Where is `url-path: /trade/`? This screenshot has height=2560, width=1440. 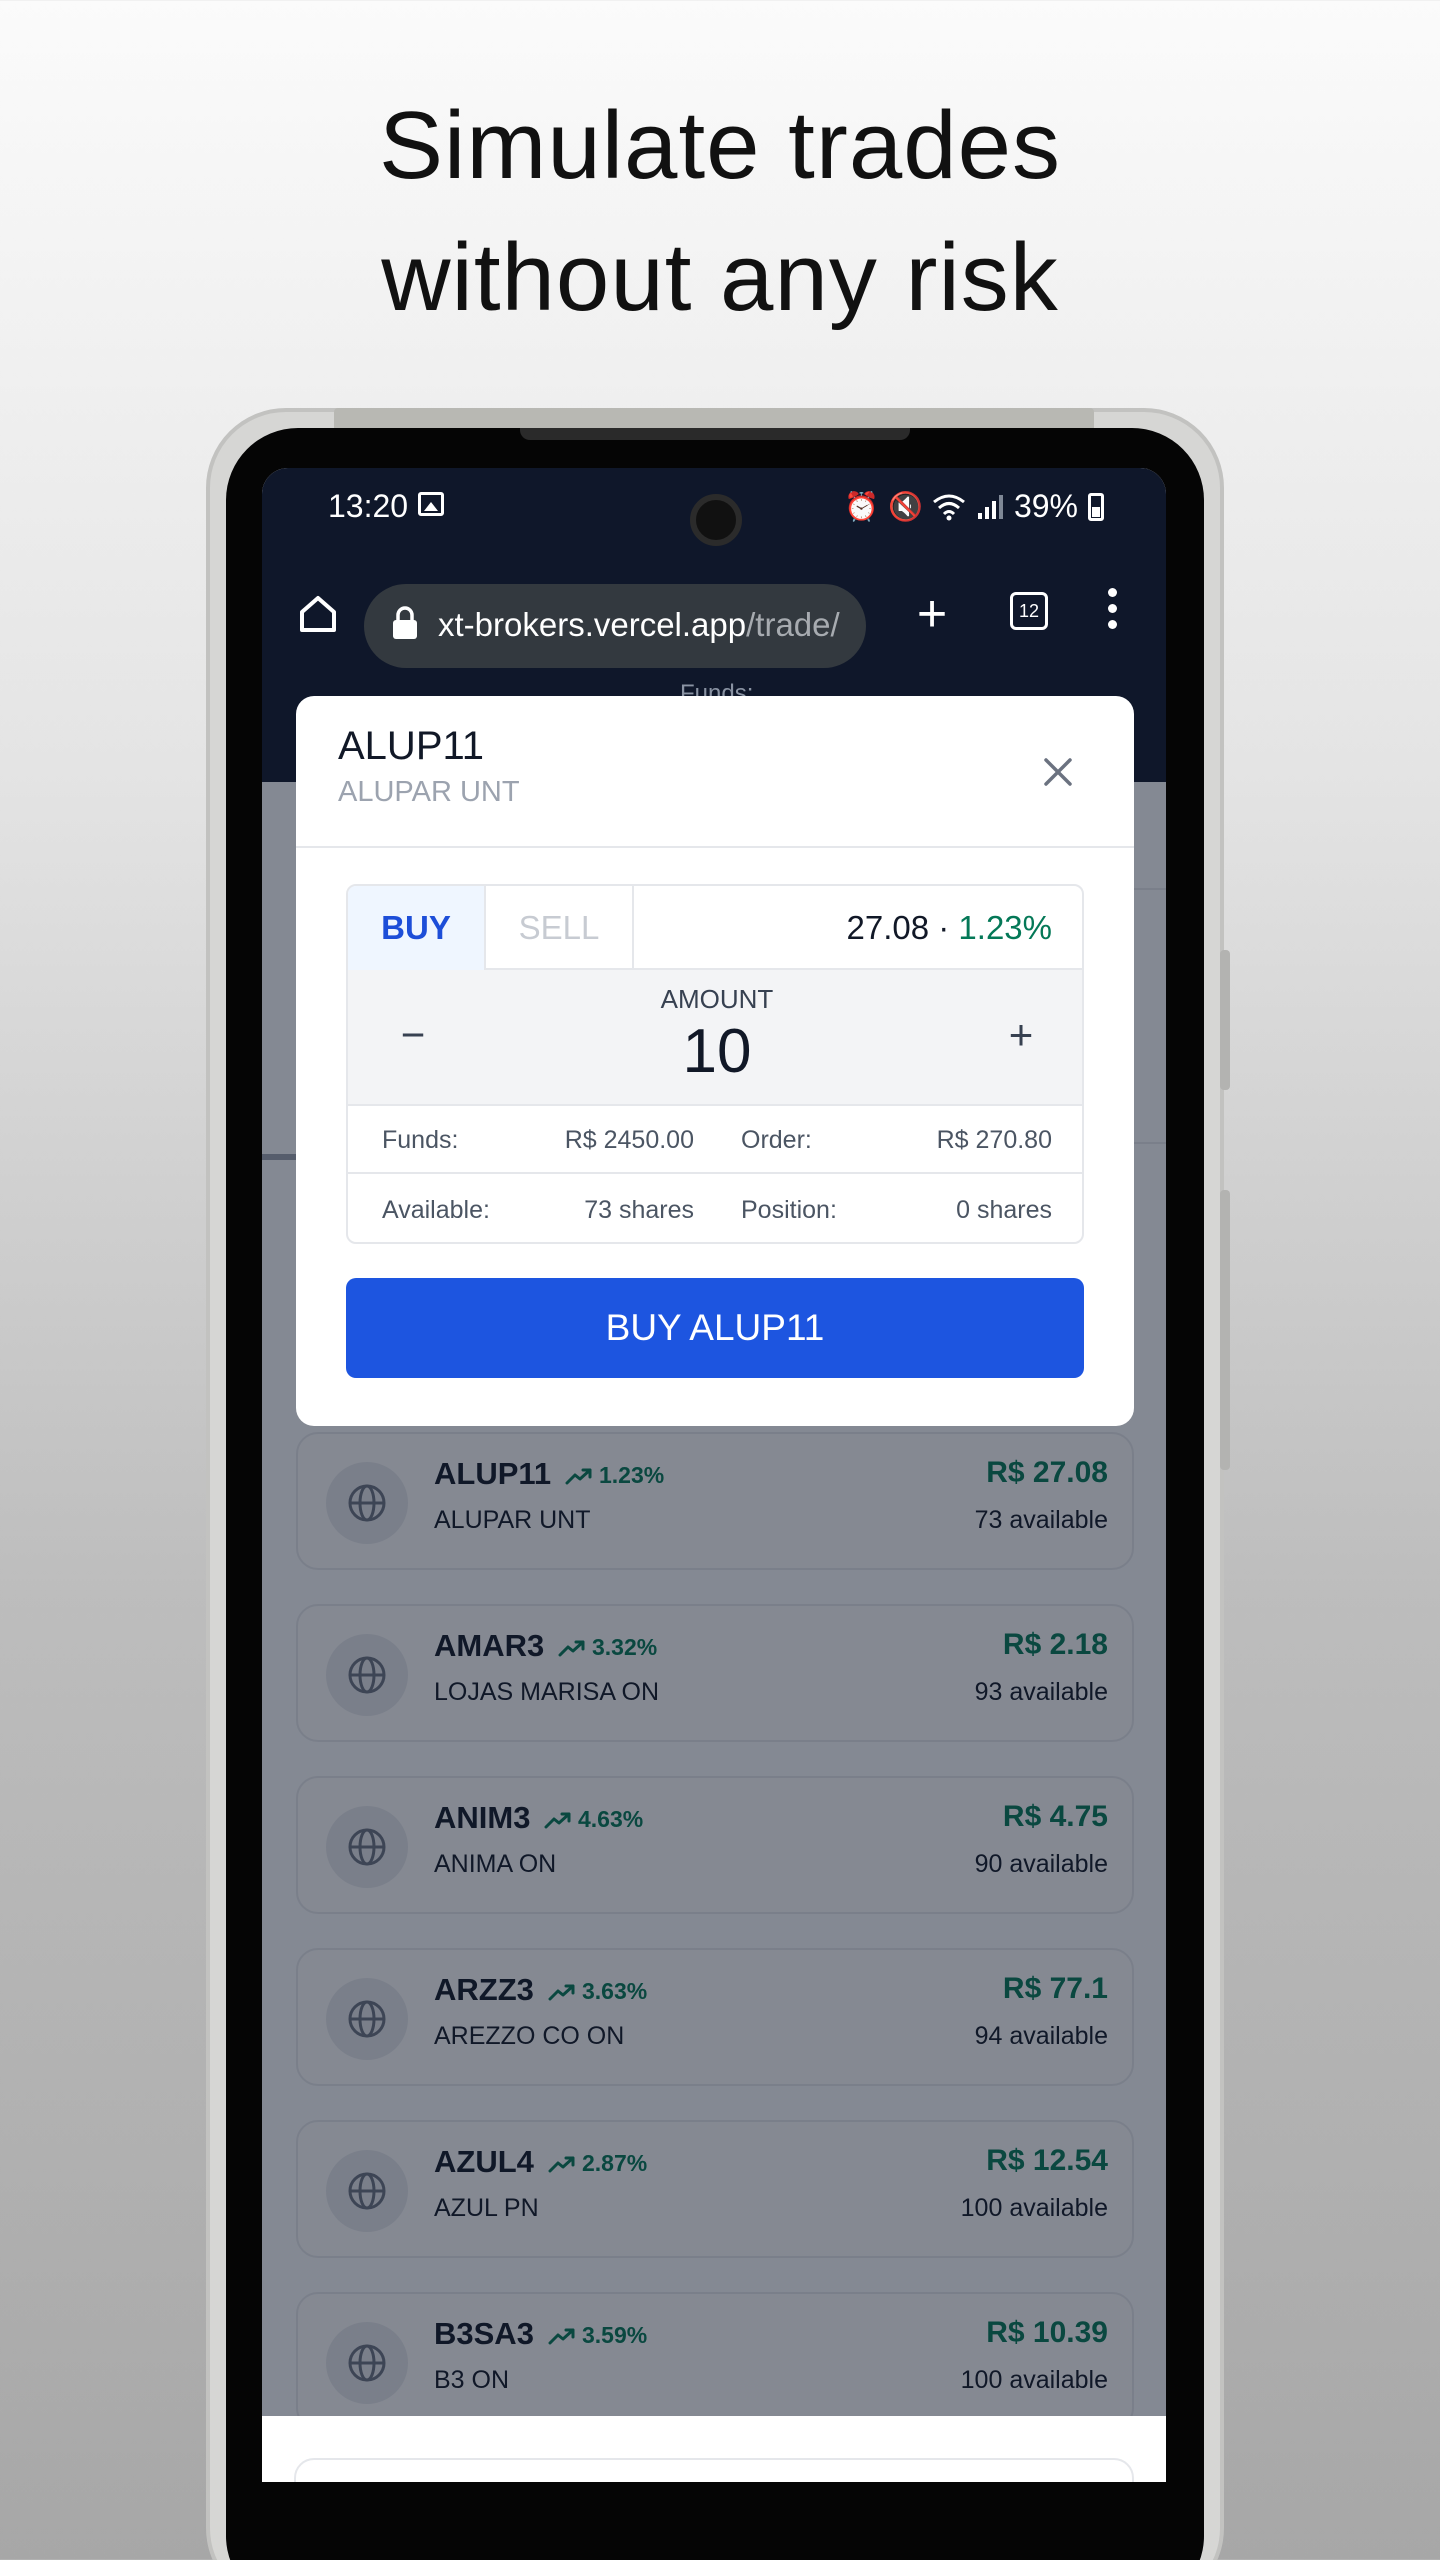 url-path: /trade/ is located at coordinates (793, 624).